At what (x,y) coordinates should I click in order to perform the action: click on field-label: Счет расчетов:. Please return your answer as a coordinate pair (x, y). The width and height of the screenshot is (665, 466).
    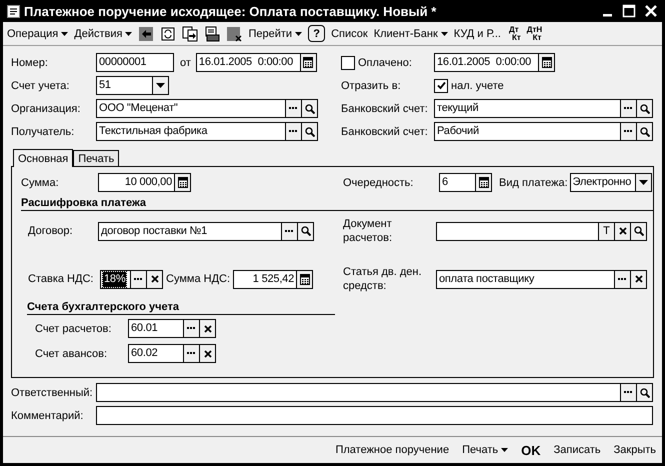
    Looking at the image, I should click on (73, 328).